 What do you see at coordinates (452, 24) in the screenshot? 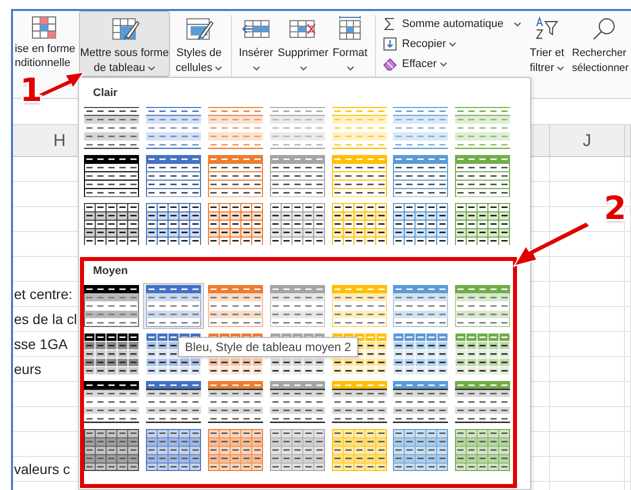
I see `ribbon-button: Somme automatique` at bounding box center [452, 24].